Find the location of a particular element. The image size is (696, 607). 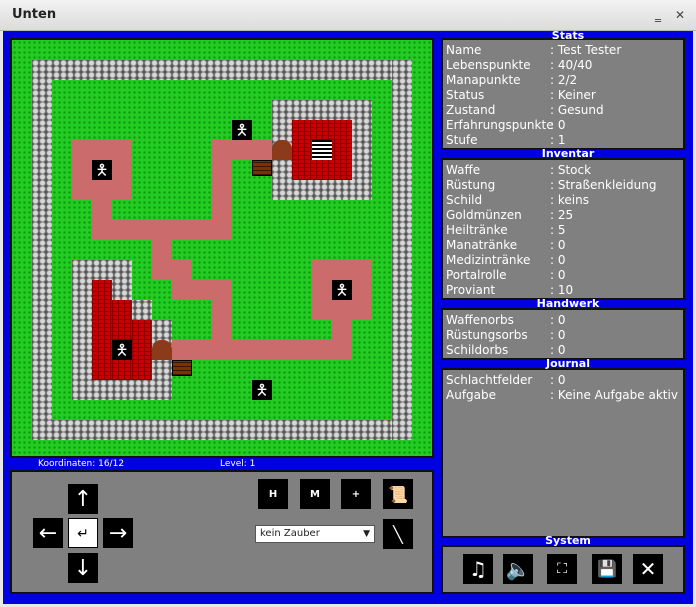

stats-label: Erfahrungspunkte is located at coordinates (500, 125).